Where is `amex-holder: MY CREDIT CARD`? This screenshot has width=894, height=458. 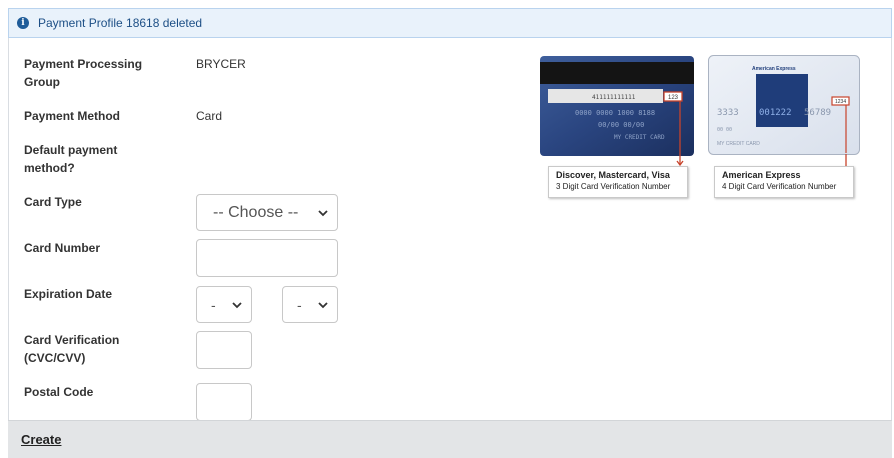
amex-holder: MY CREDIT CARD is located at coordinates (738, 144).